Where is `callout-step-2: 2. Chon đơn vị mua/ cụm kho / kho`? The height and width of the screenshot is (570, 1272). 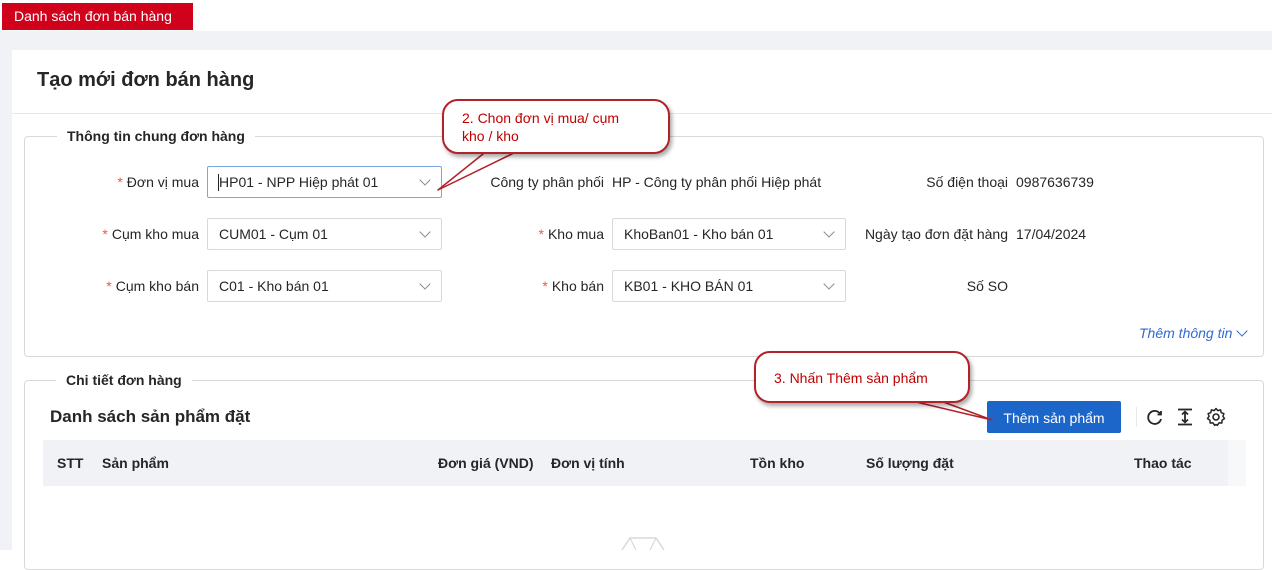 callout-step-2: 2. Chon đơn vị mua/ cụm kho / kho is located at coordinates (556, 126).